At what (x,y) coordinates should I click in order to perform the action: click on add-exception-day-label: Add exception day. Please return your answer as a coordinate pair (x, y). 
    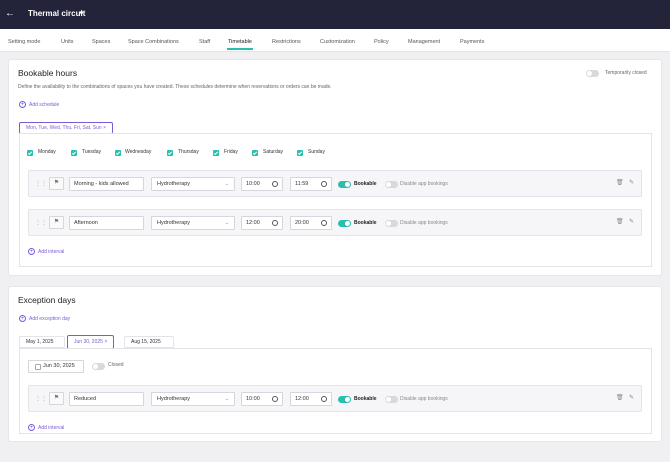
    Looking at the image, I should click on (50, 318).